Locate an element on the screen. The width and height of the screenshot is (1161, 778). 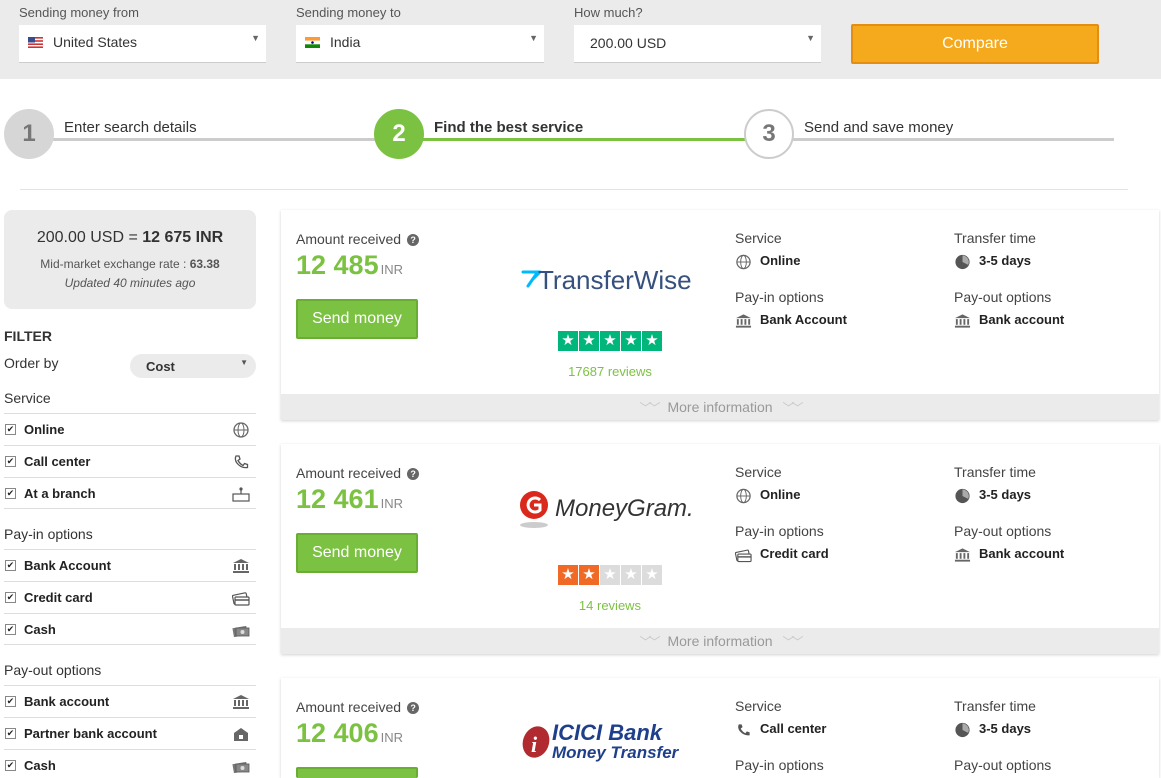
filter-item-bank-account-out: ✔ Bank account is located at coordinates (130, 701).